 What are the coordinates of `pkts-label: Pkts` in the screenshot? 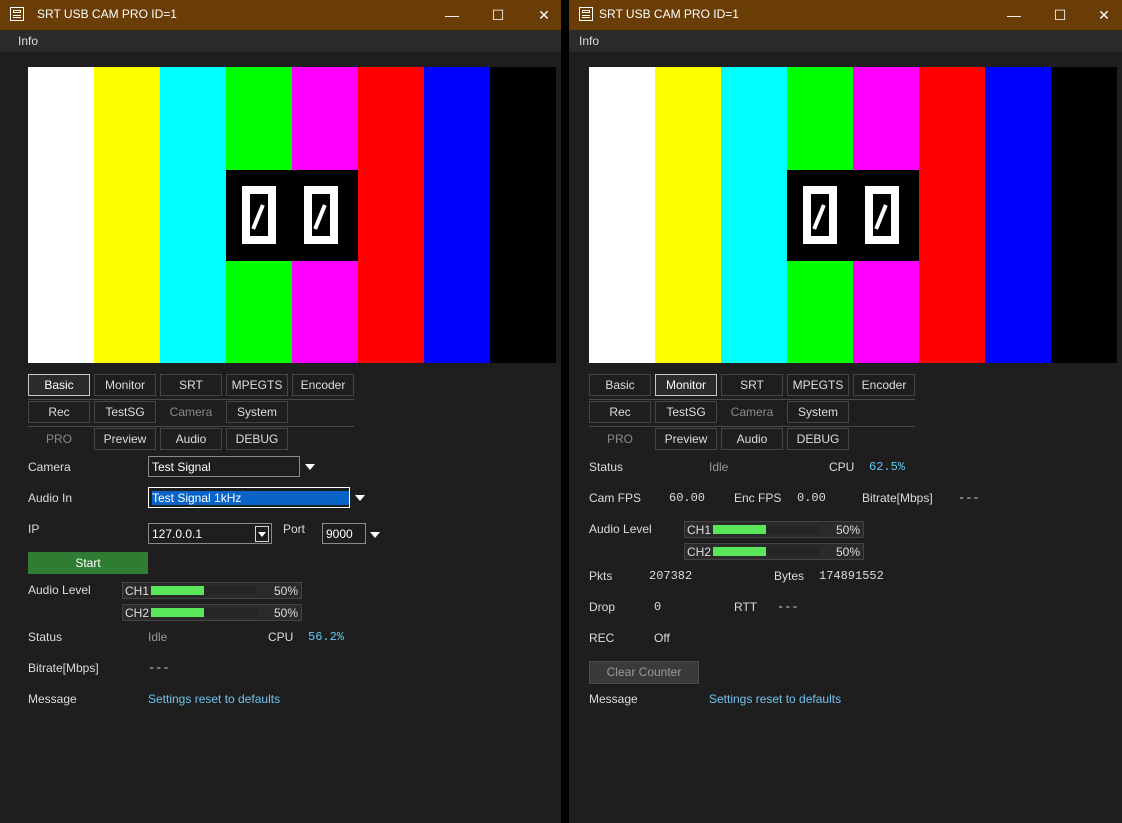 It's located at (601, 576).